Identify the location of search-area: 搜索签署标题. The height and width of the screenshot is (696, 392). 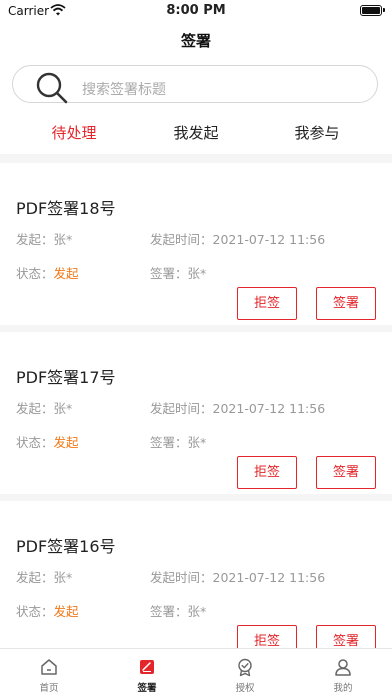
(196, 88).